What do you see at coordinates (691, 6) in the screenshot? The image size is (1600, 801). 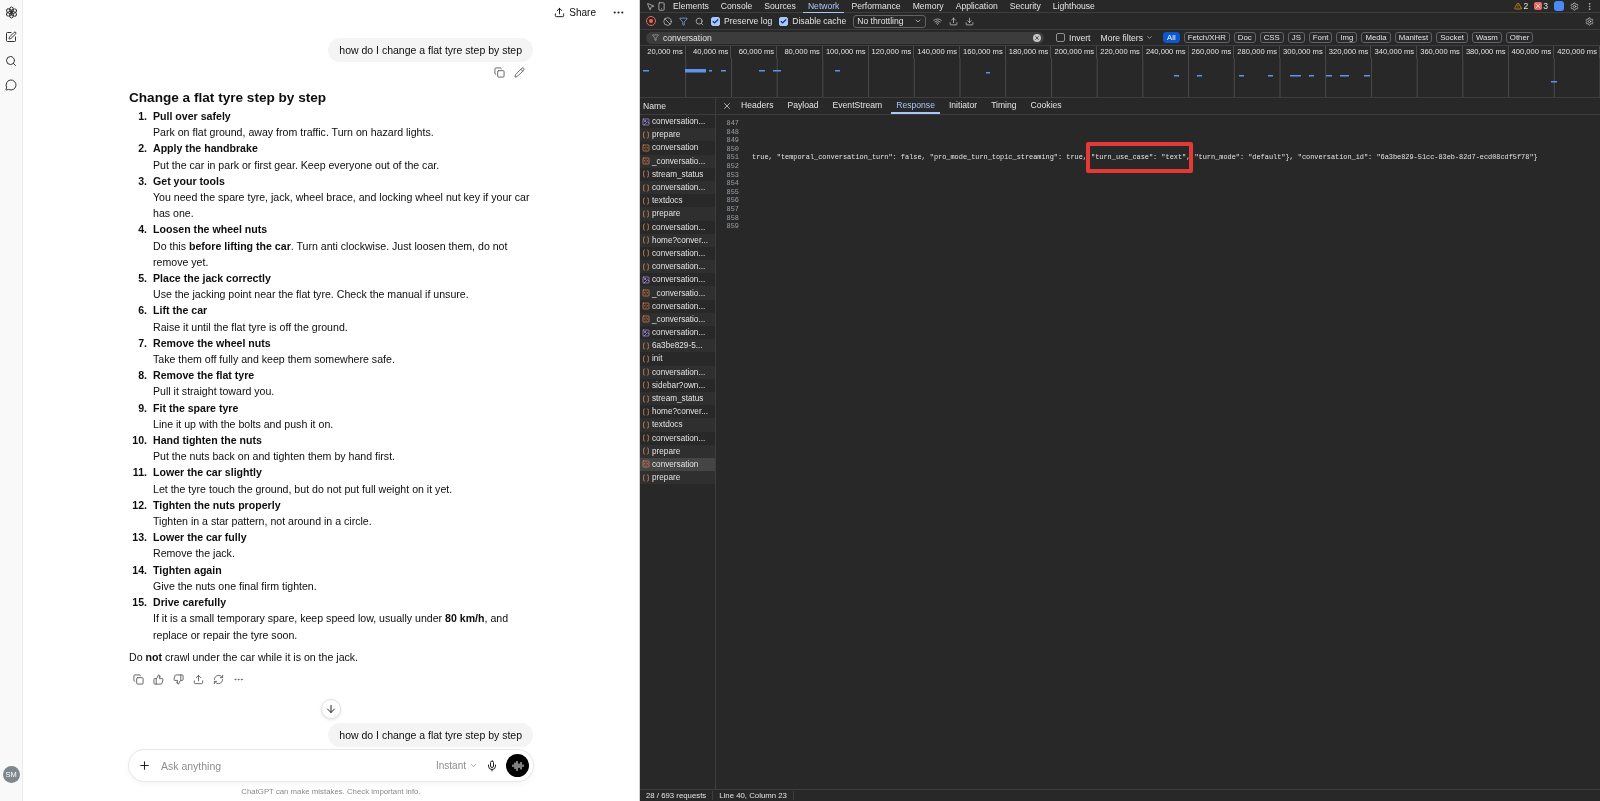 I see `panel-tab: Elements` at bounding box center [691, 6].